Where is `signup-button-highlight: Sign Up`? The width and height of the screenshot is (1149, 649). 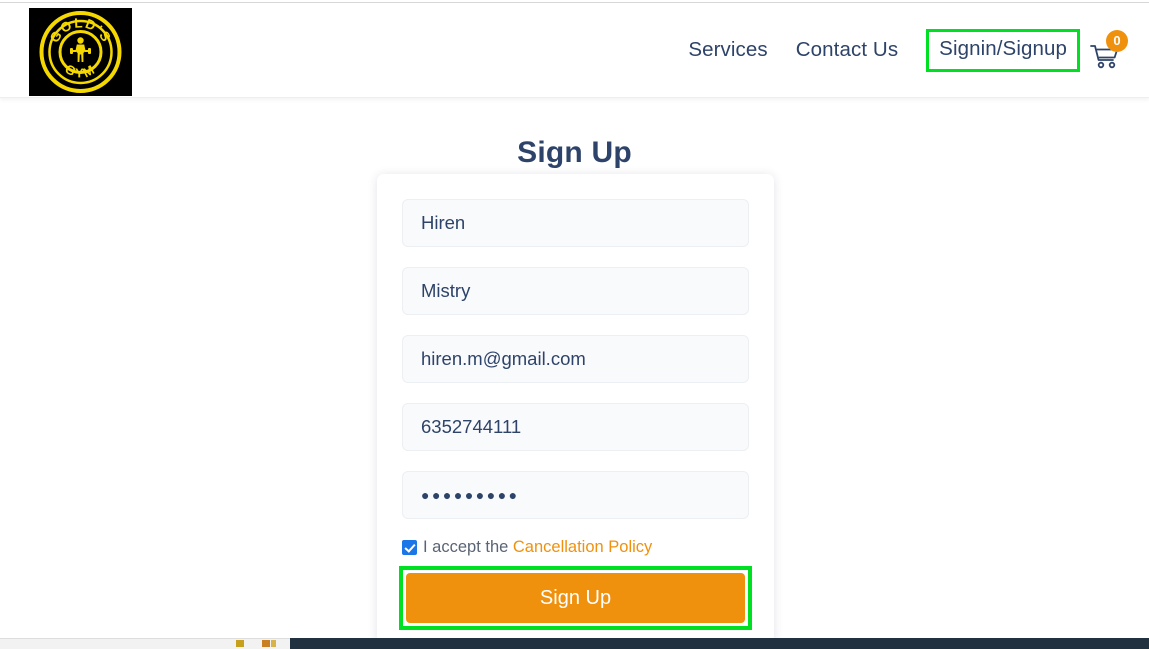
signup-button-highlight: Sign Up is located at coordinates (575, 598).